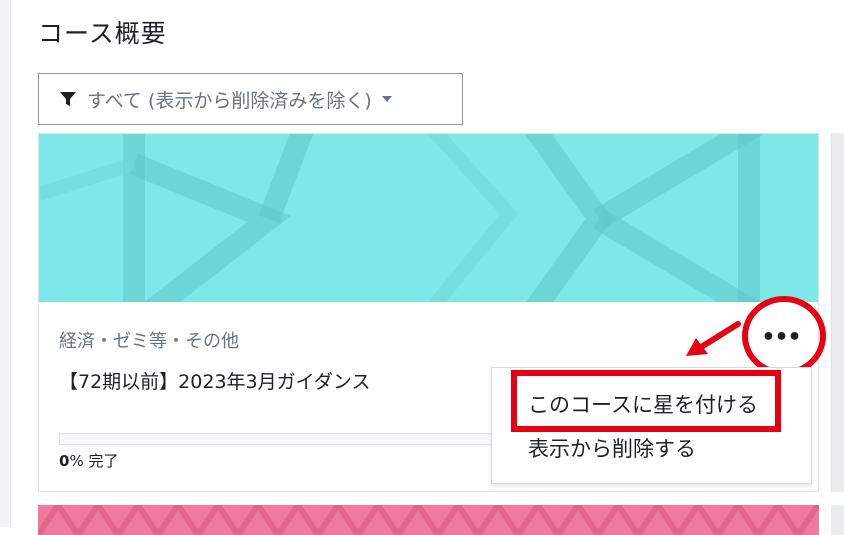 Image resolution: width=844 pixels, height=535 pixels. I want to click on course-category: 経済・ゼミ等・その他, so click(149, 341).